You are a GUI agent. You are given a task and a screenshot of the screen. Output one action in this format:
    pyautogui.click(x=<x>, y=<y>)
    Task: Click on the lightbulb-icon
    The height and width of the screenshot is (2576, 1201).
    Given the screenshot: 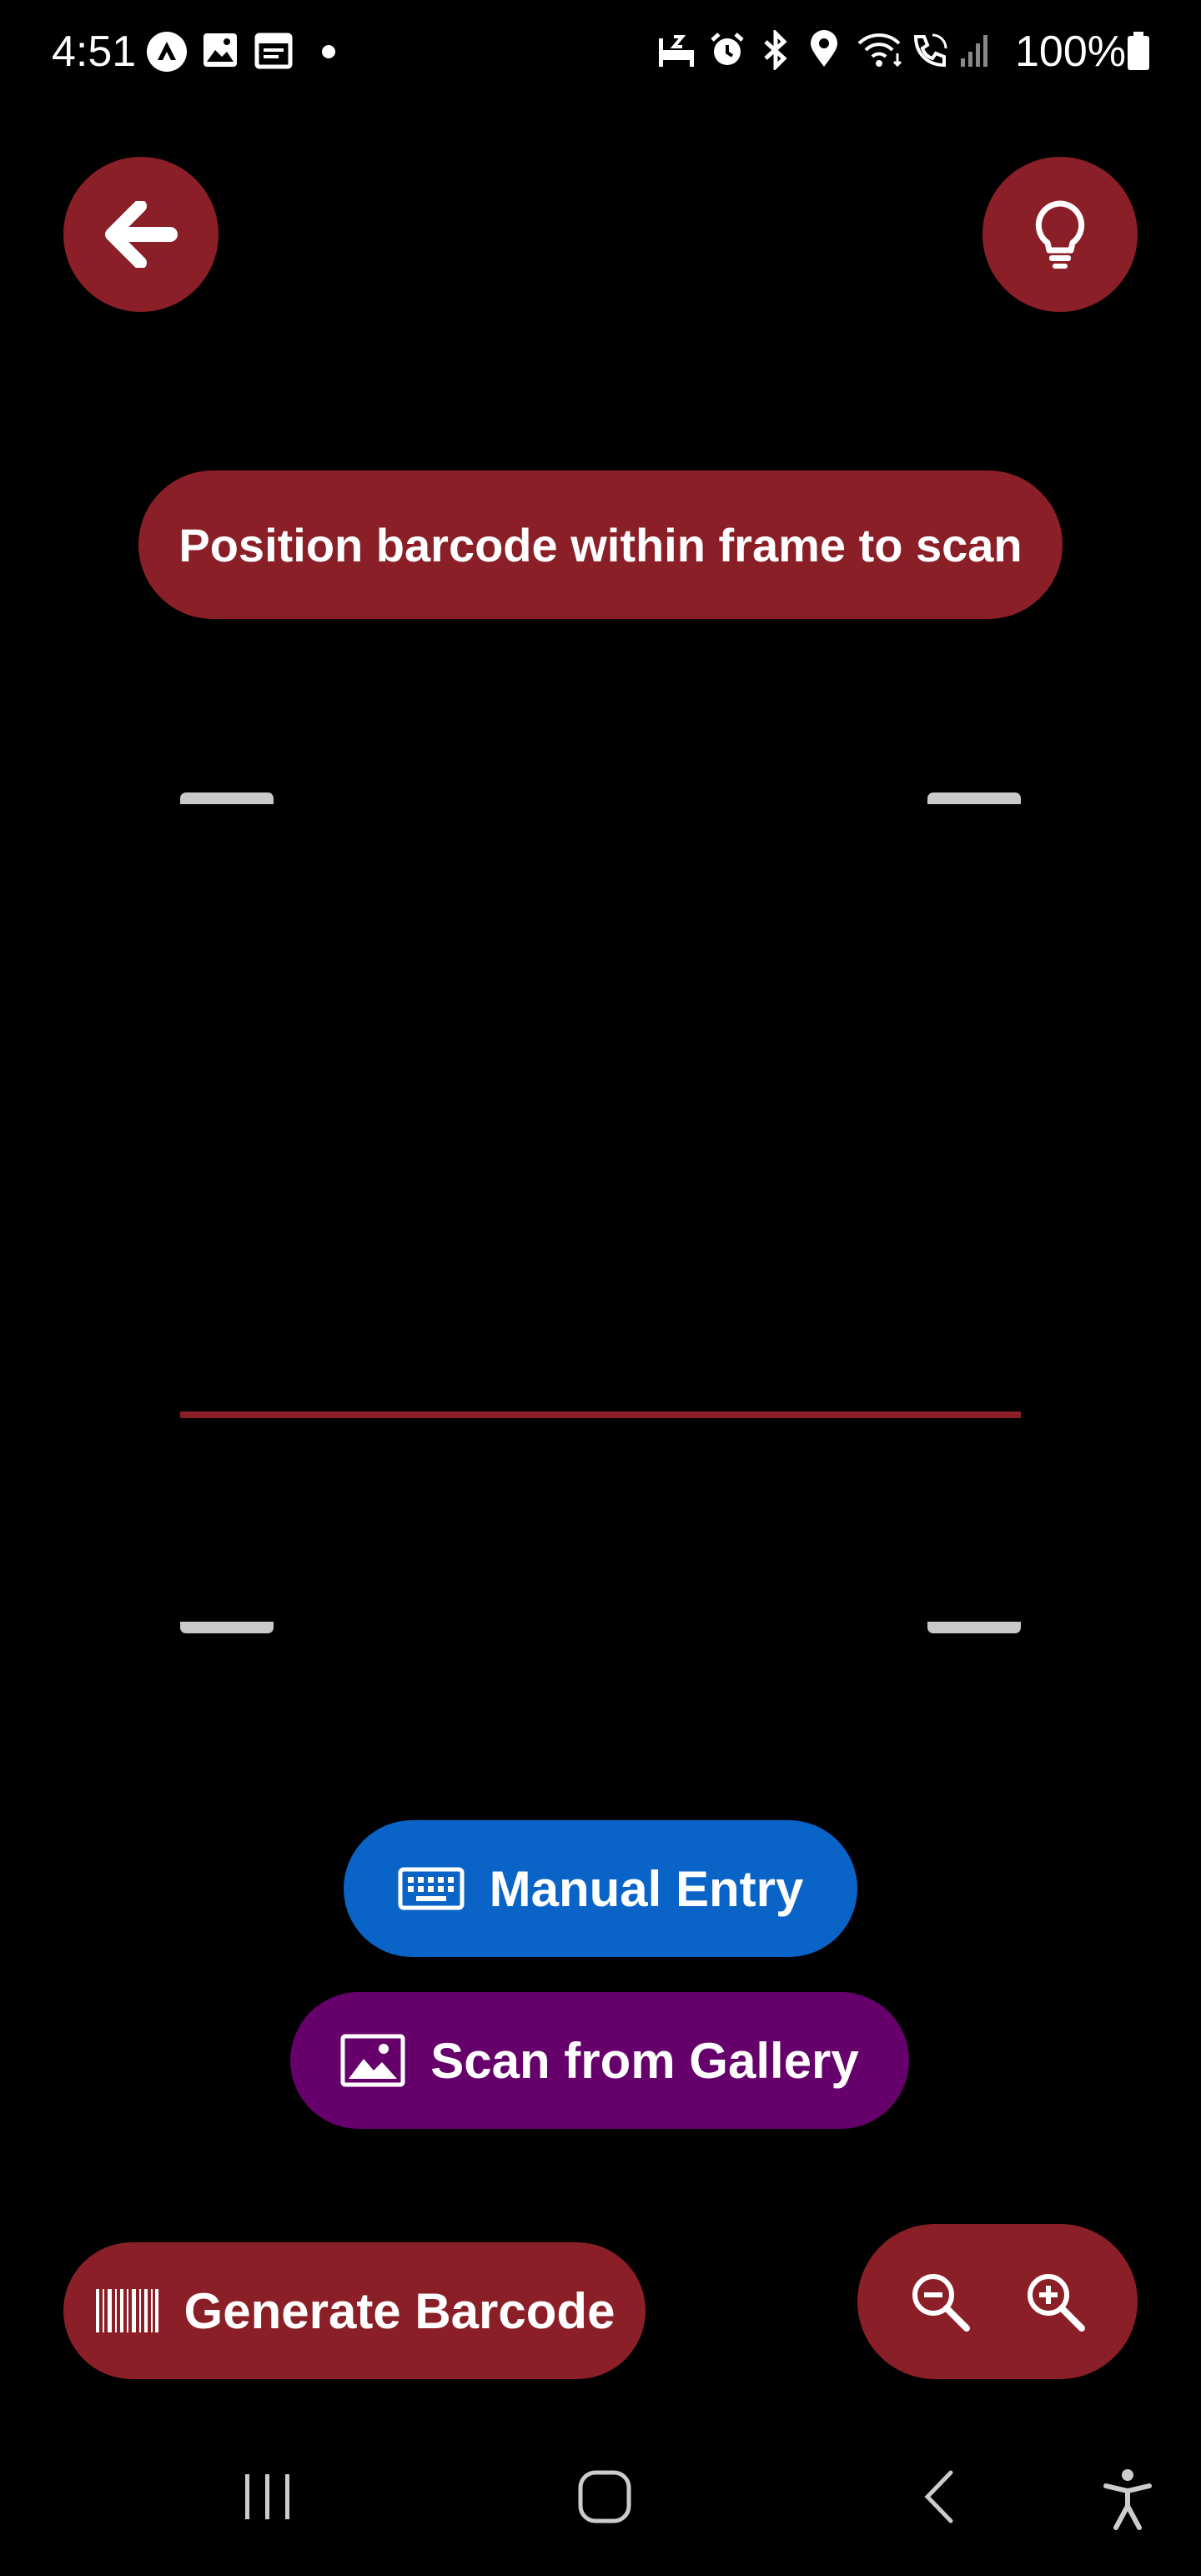 What is the action you would take?
    pyautogui.click(x=1060, y=234)
    